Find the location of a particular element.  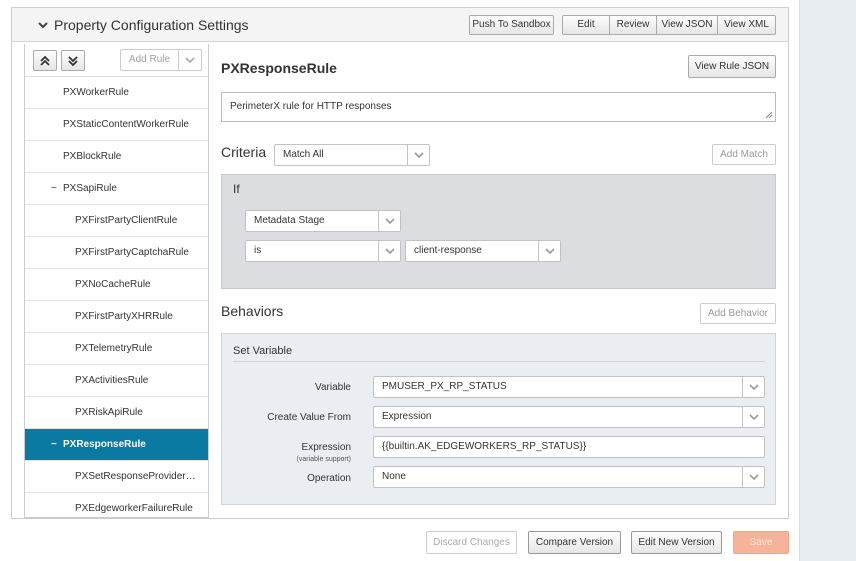

tree-item-label: PXRiskApiRule is located at coordinates (109, 412).